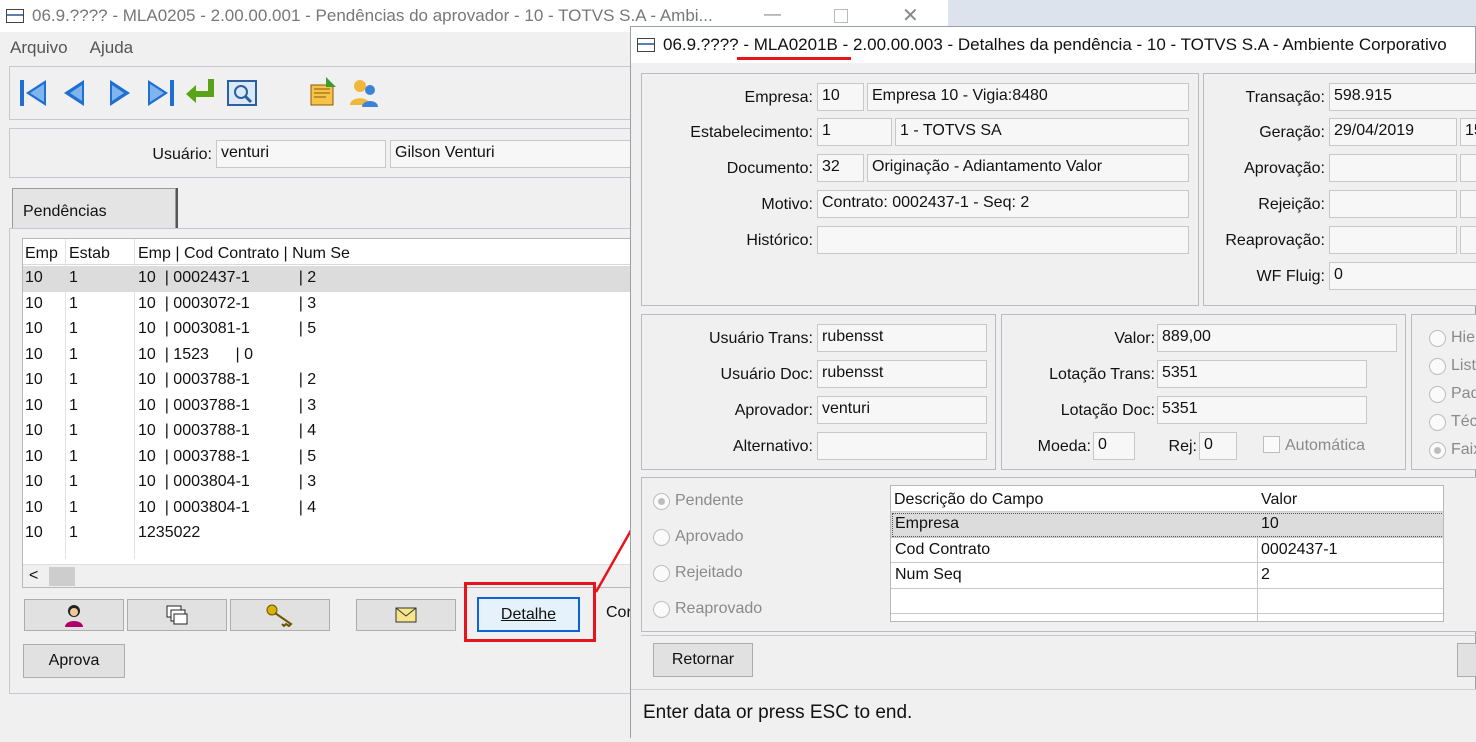  Describe the element at coordinates (324, 91) in the screenshot. I see `report-icon` at that location.